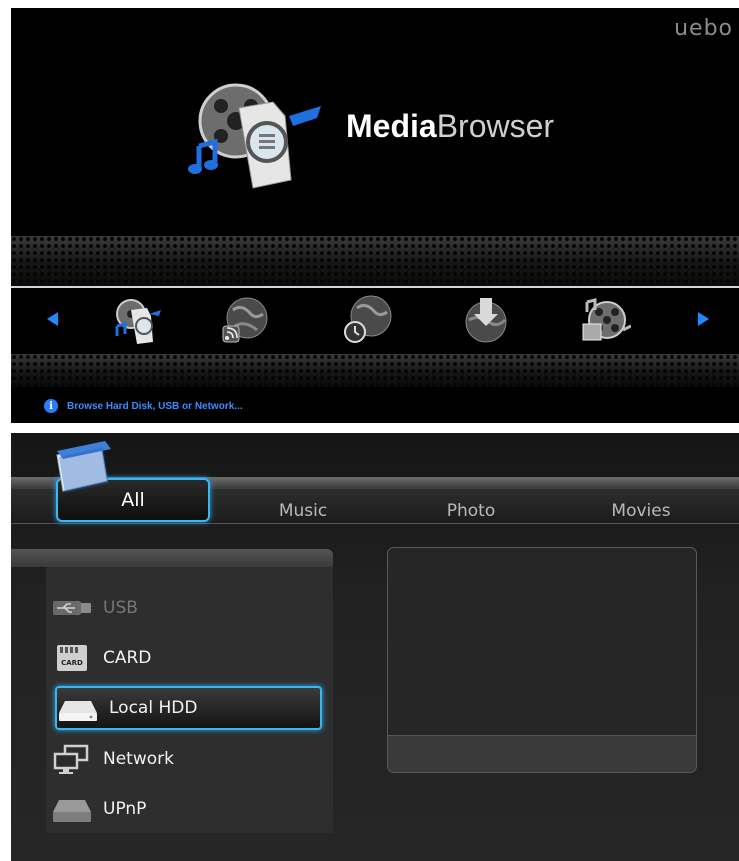 The image size is (739, 861). What do you see at coordinates (542, 753) in the screenshot?
I see `preview-info-bar` at bounding box center [542, 753].